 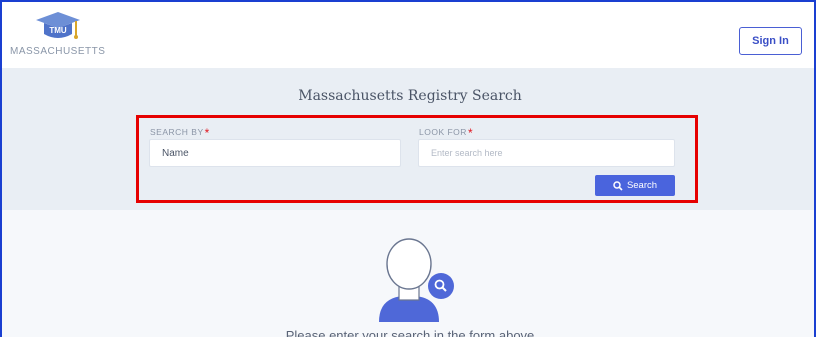 What do you see at coordinates (618, 185) in the screenshot?
I see `search-icon` at bounding box center [618, 185].